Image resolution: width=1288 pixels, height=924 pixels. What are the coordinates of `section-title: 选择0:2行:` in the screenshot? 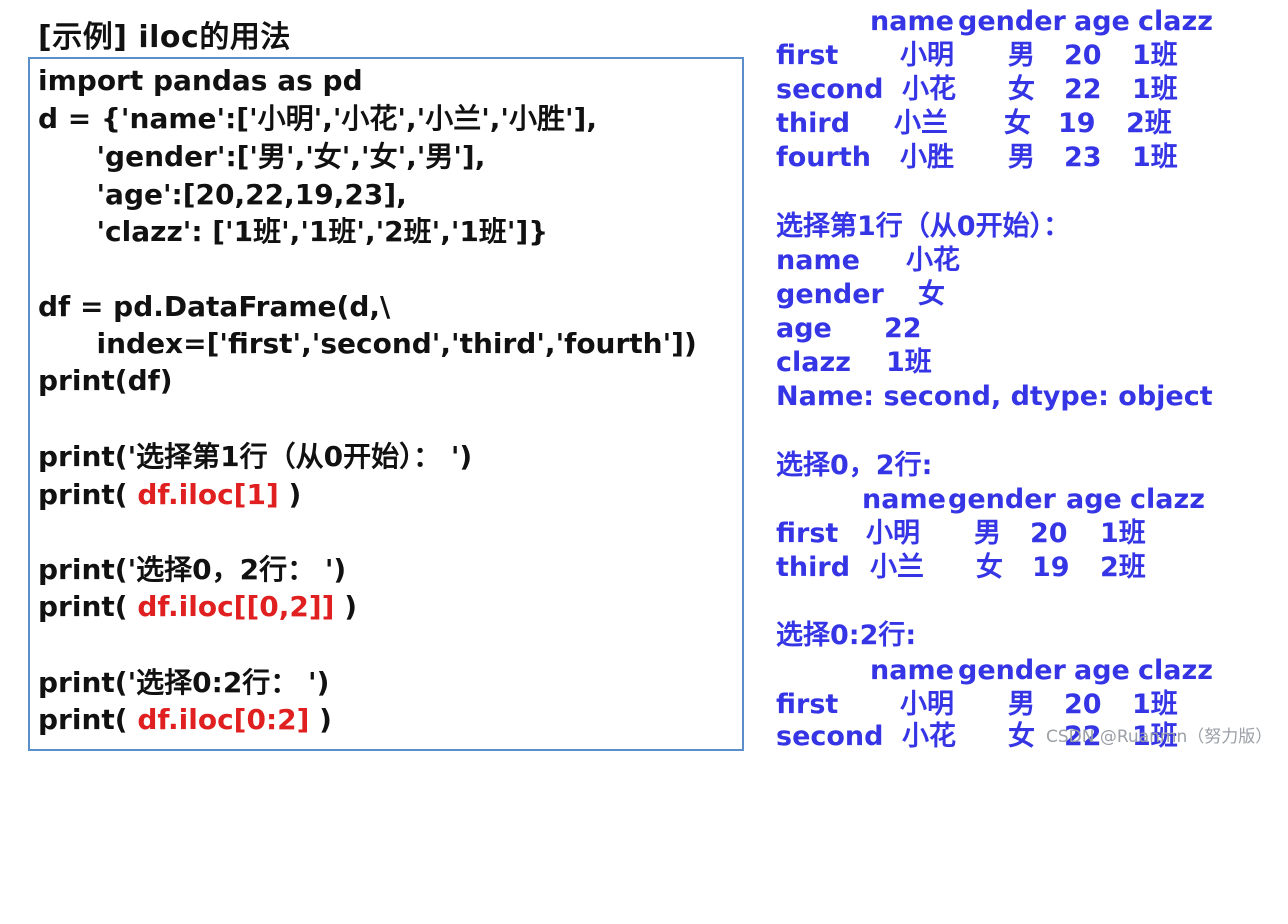 It's located at (846, 635).